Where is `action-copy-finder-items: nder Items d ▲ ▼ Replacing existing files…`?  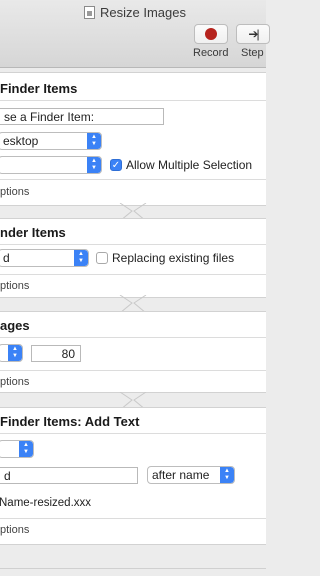
action-copy-finder-items: nder Items d ▲ ▼ Replacing existing files… is located at coordinates (133, 258).